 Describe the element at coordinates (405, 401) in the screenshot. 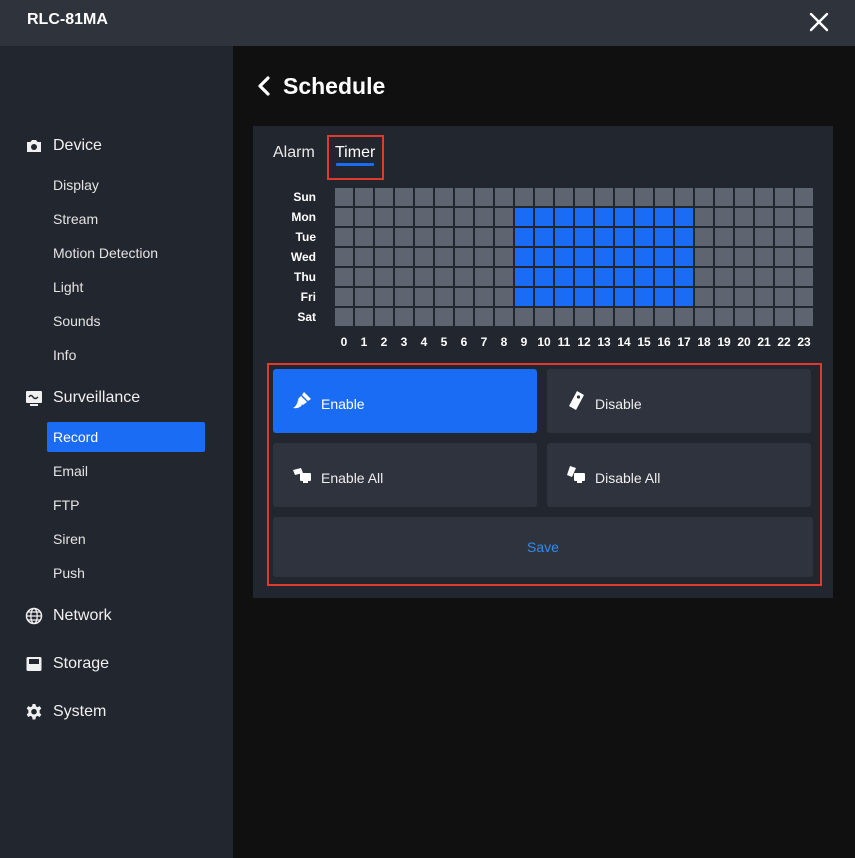

I see `enable-button: Enable` at that location.